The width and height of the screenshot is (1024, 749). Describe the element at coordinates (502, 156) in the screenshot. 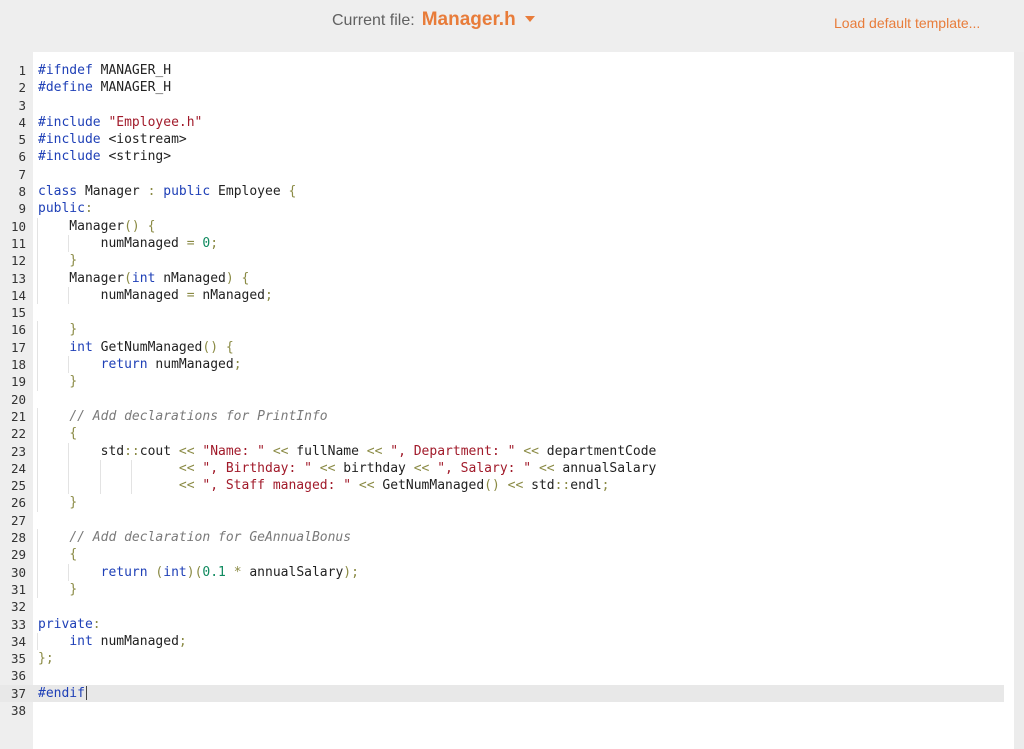

I see `code-line: 6 #include <string>` at that location.